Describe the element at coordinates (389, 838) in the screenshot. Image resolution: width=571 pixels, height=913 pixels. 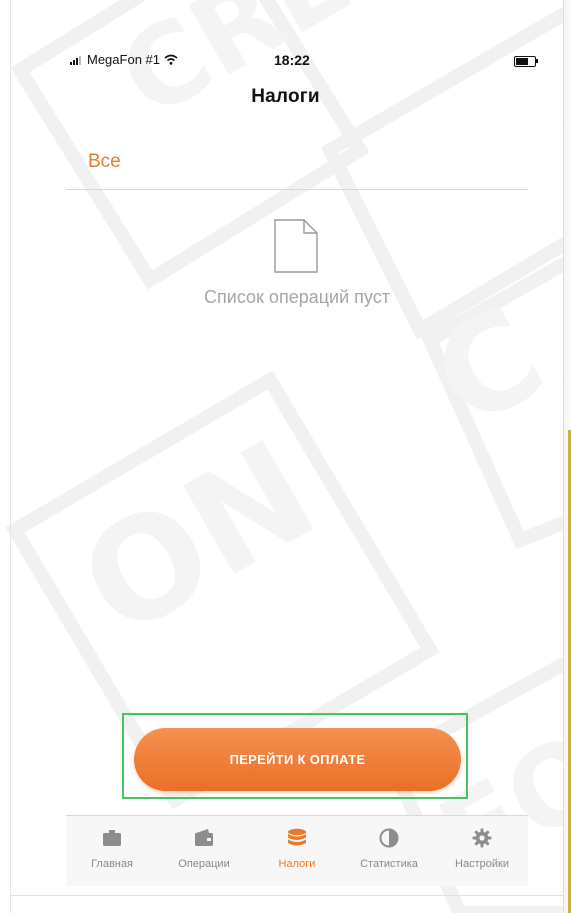
I see `pie-chart-icon` at that location.